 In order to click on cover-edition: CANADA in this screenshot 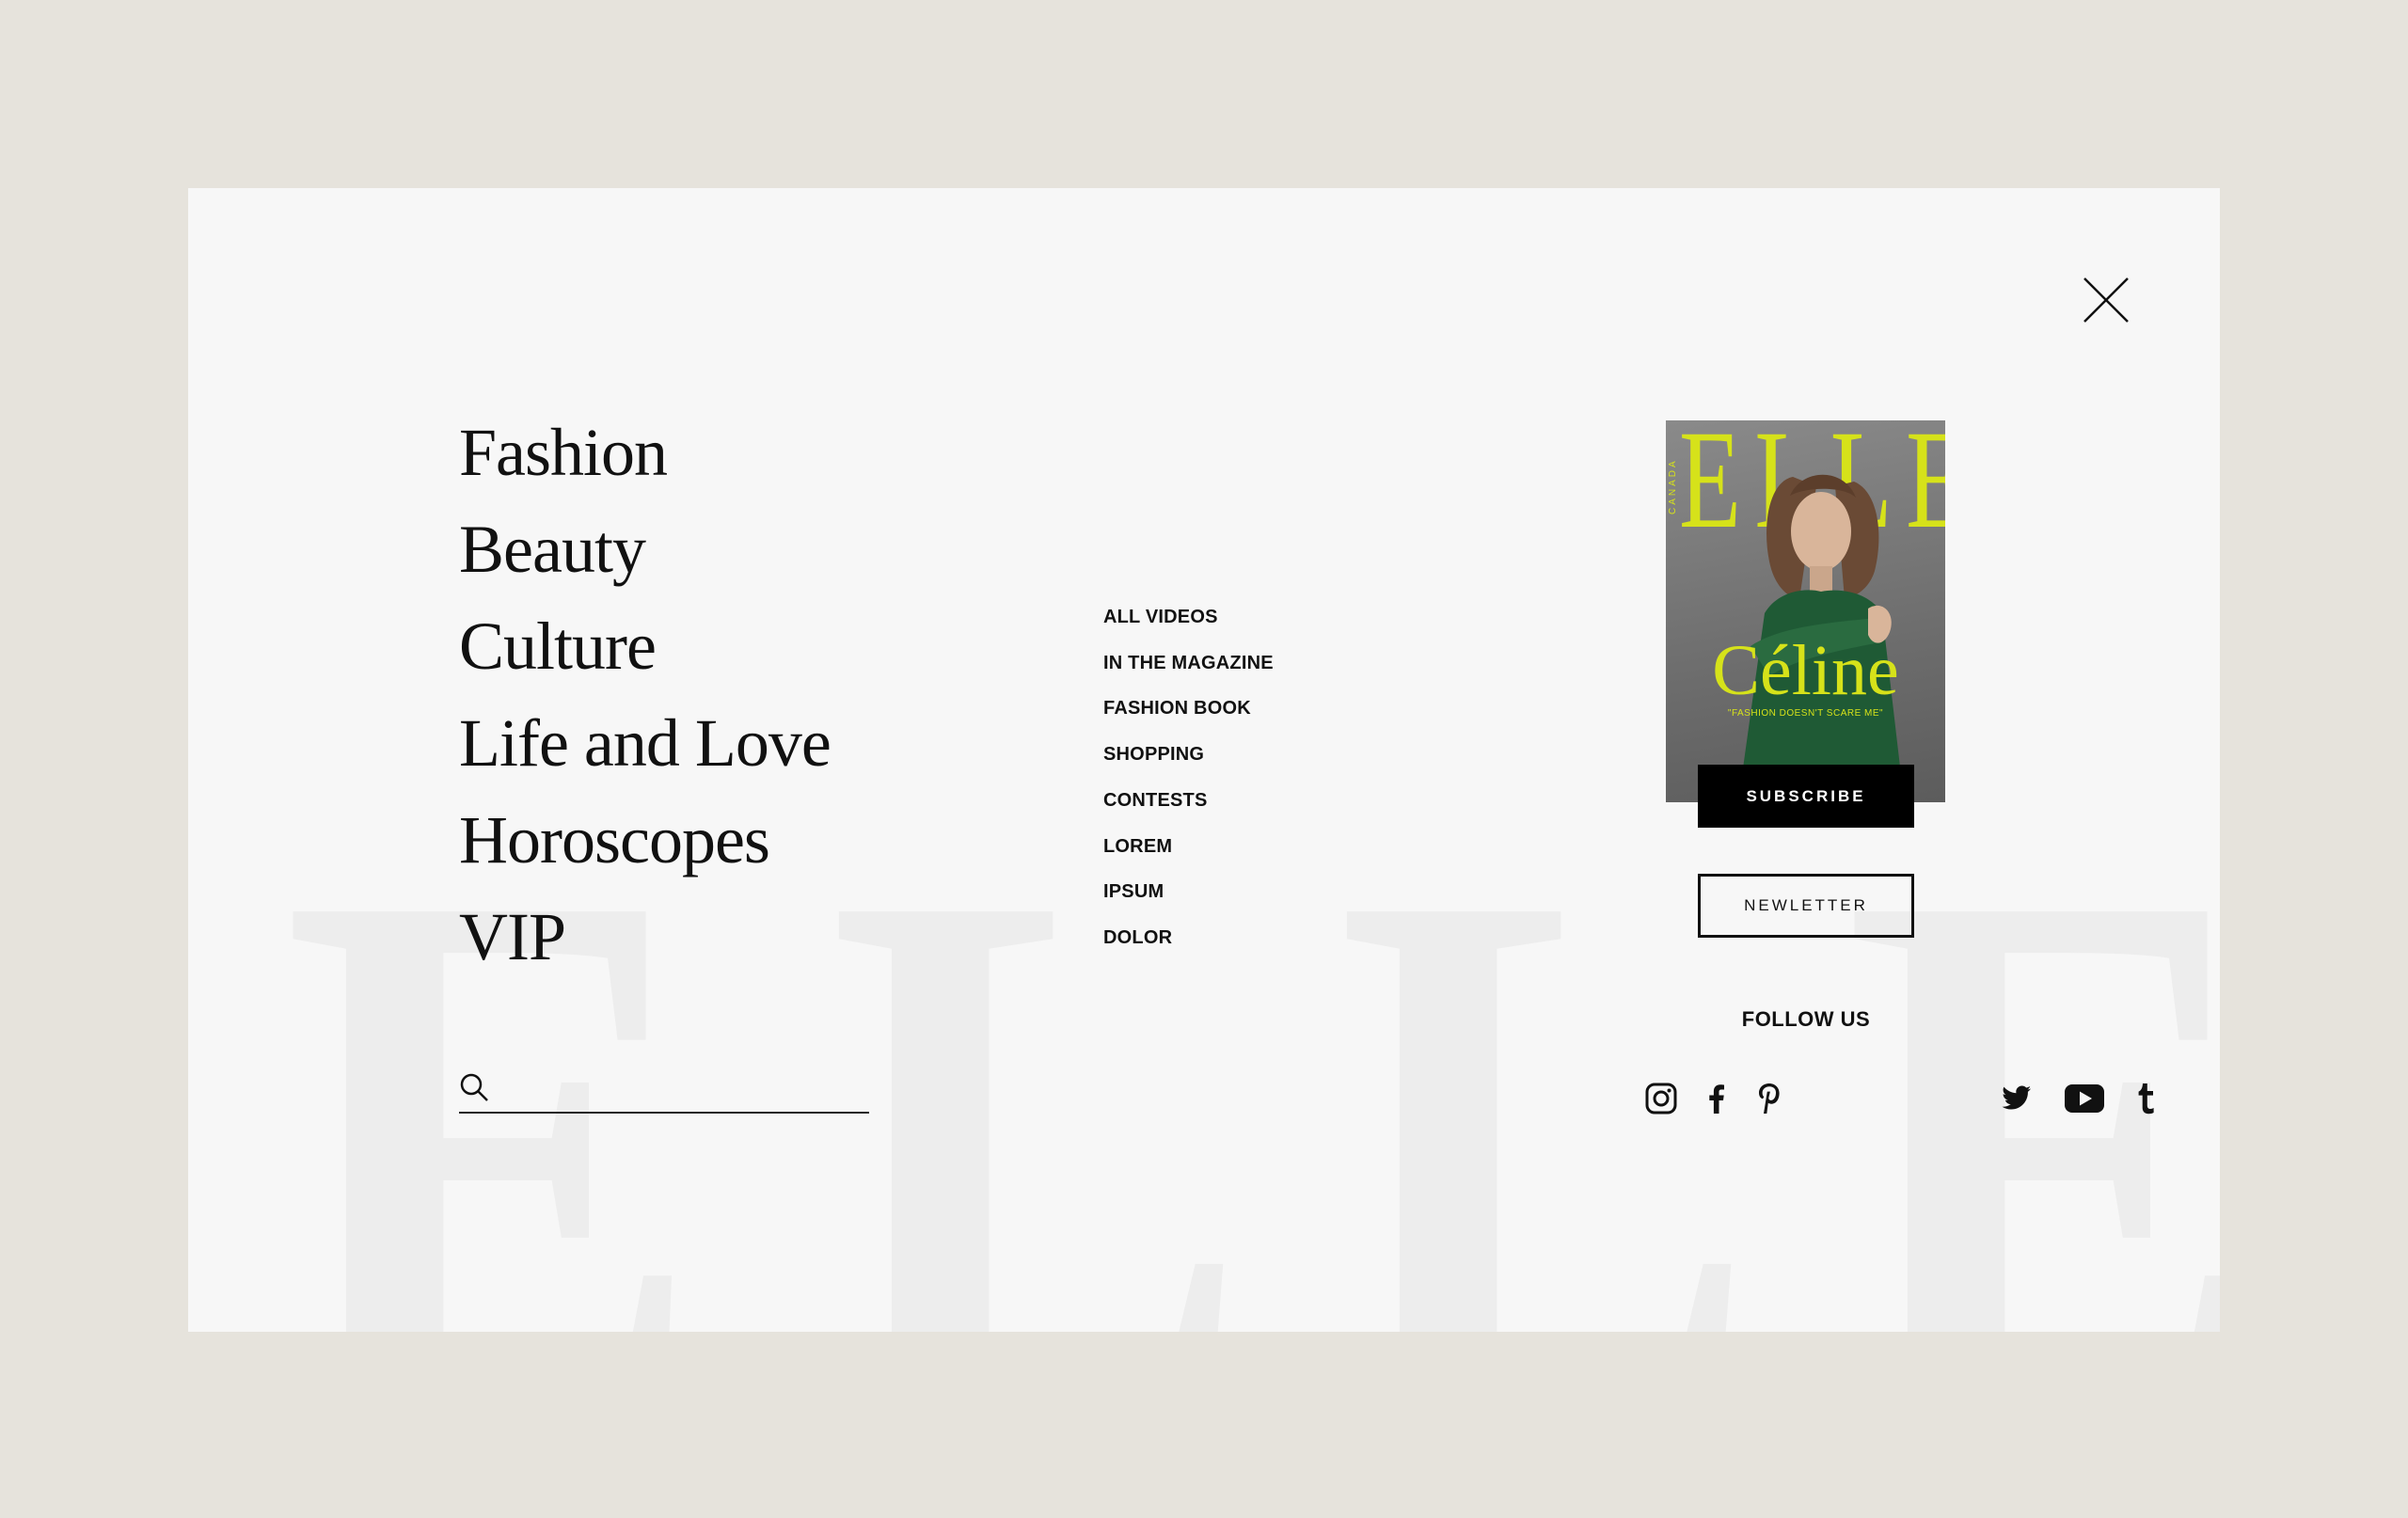, I will do `click(1673, 486)`.